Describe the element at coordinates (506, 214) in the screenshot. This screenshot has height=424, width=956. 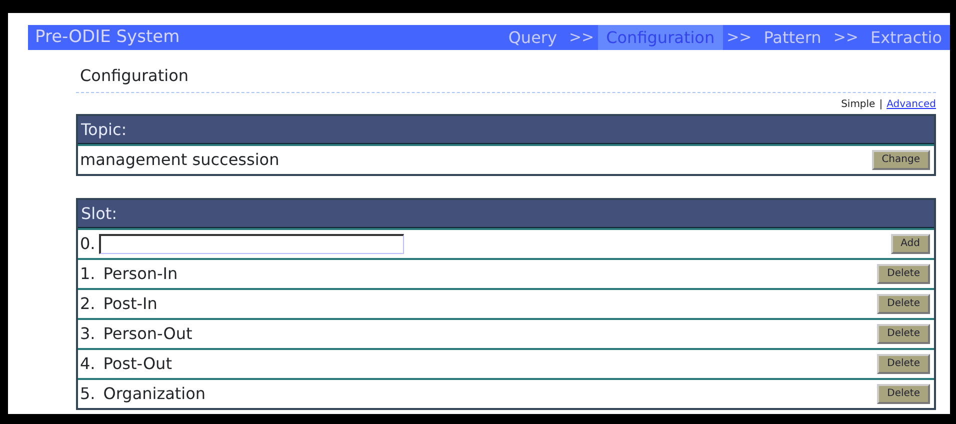
I see `panel-header: Slot:` at that location.